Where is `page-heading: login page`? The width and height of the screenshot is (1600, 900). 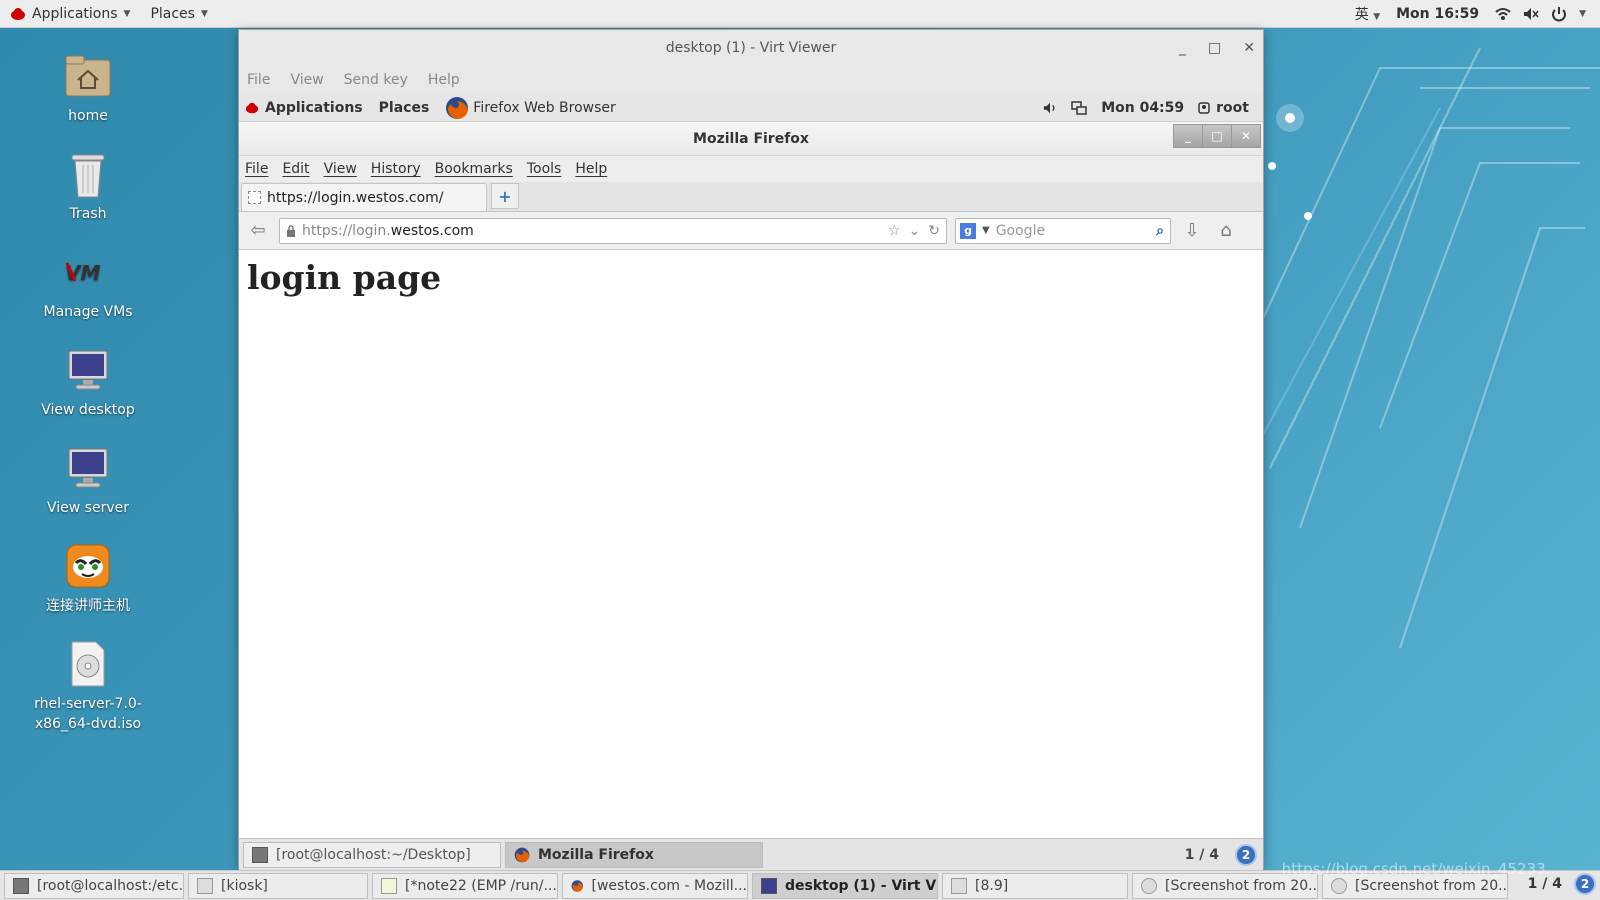
page-heading: login page is located at coordinates (344, 277).